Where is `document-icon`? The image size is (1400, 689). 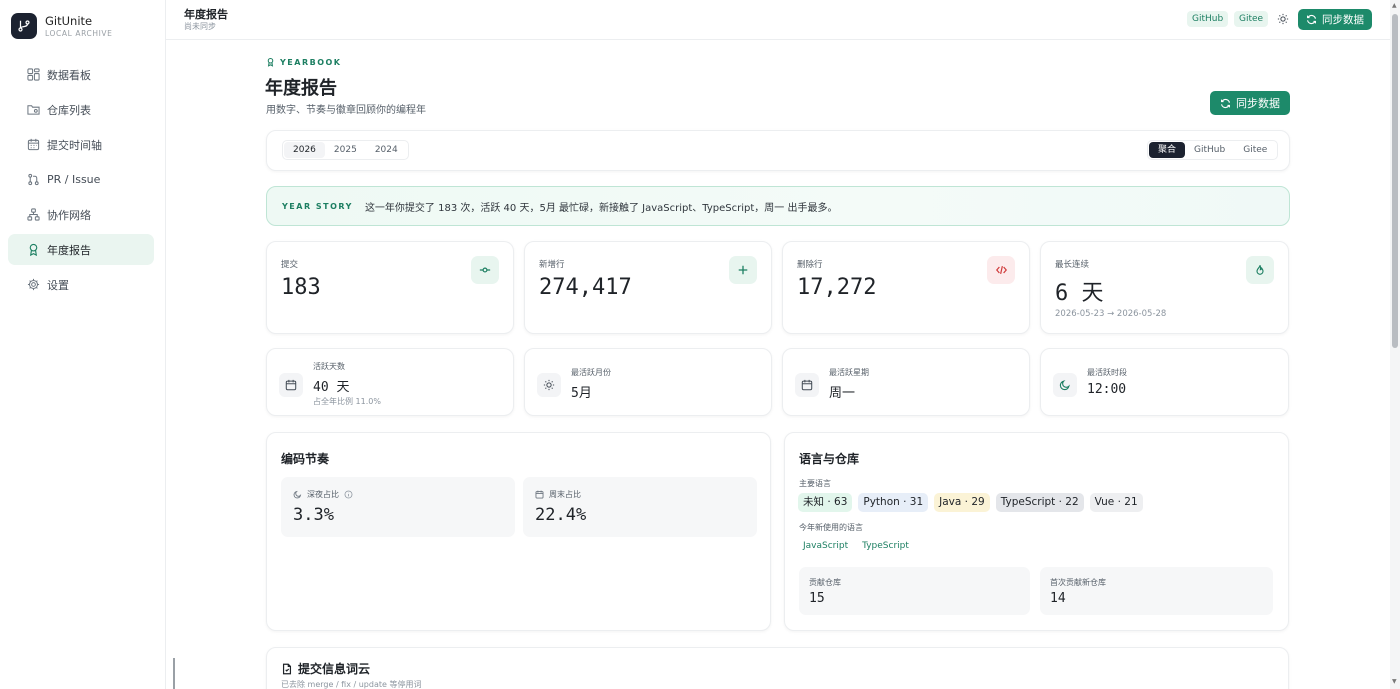 document-icon is located at coordinates (287, 669).